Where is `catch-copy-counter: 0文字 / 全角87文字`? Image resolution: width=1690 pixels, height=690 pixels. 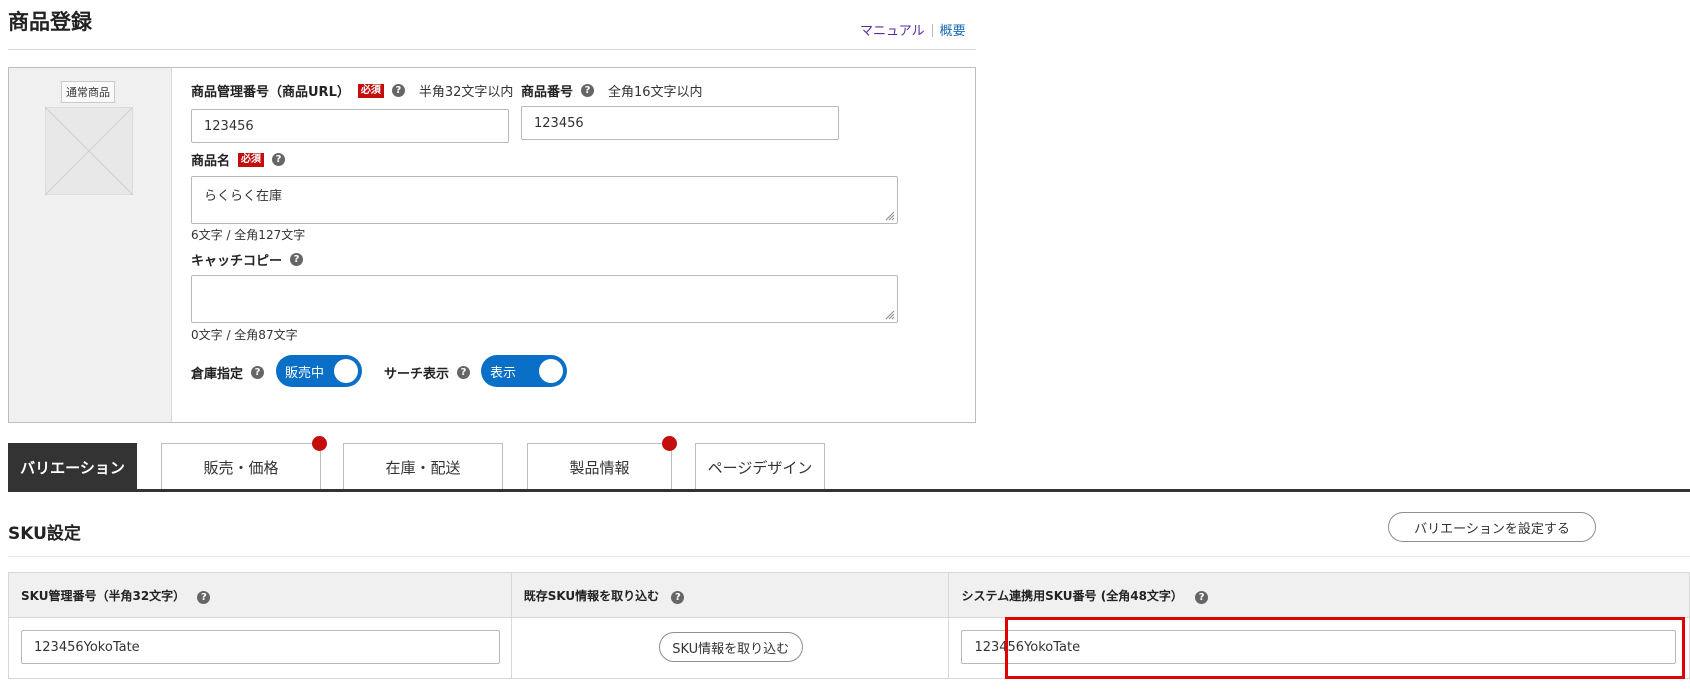
catch-copy-counter: 0文字 / 全角87文字 is located at coordinates (244, 335).